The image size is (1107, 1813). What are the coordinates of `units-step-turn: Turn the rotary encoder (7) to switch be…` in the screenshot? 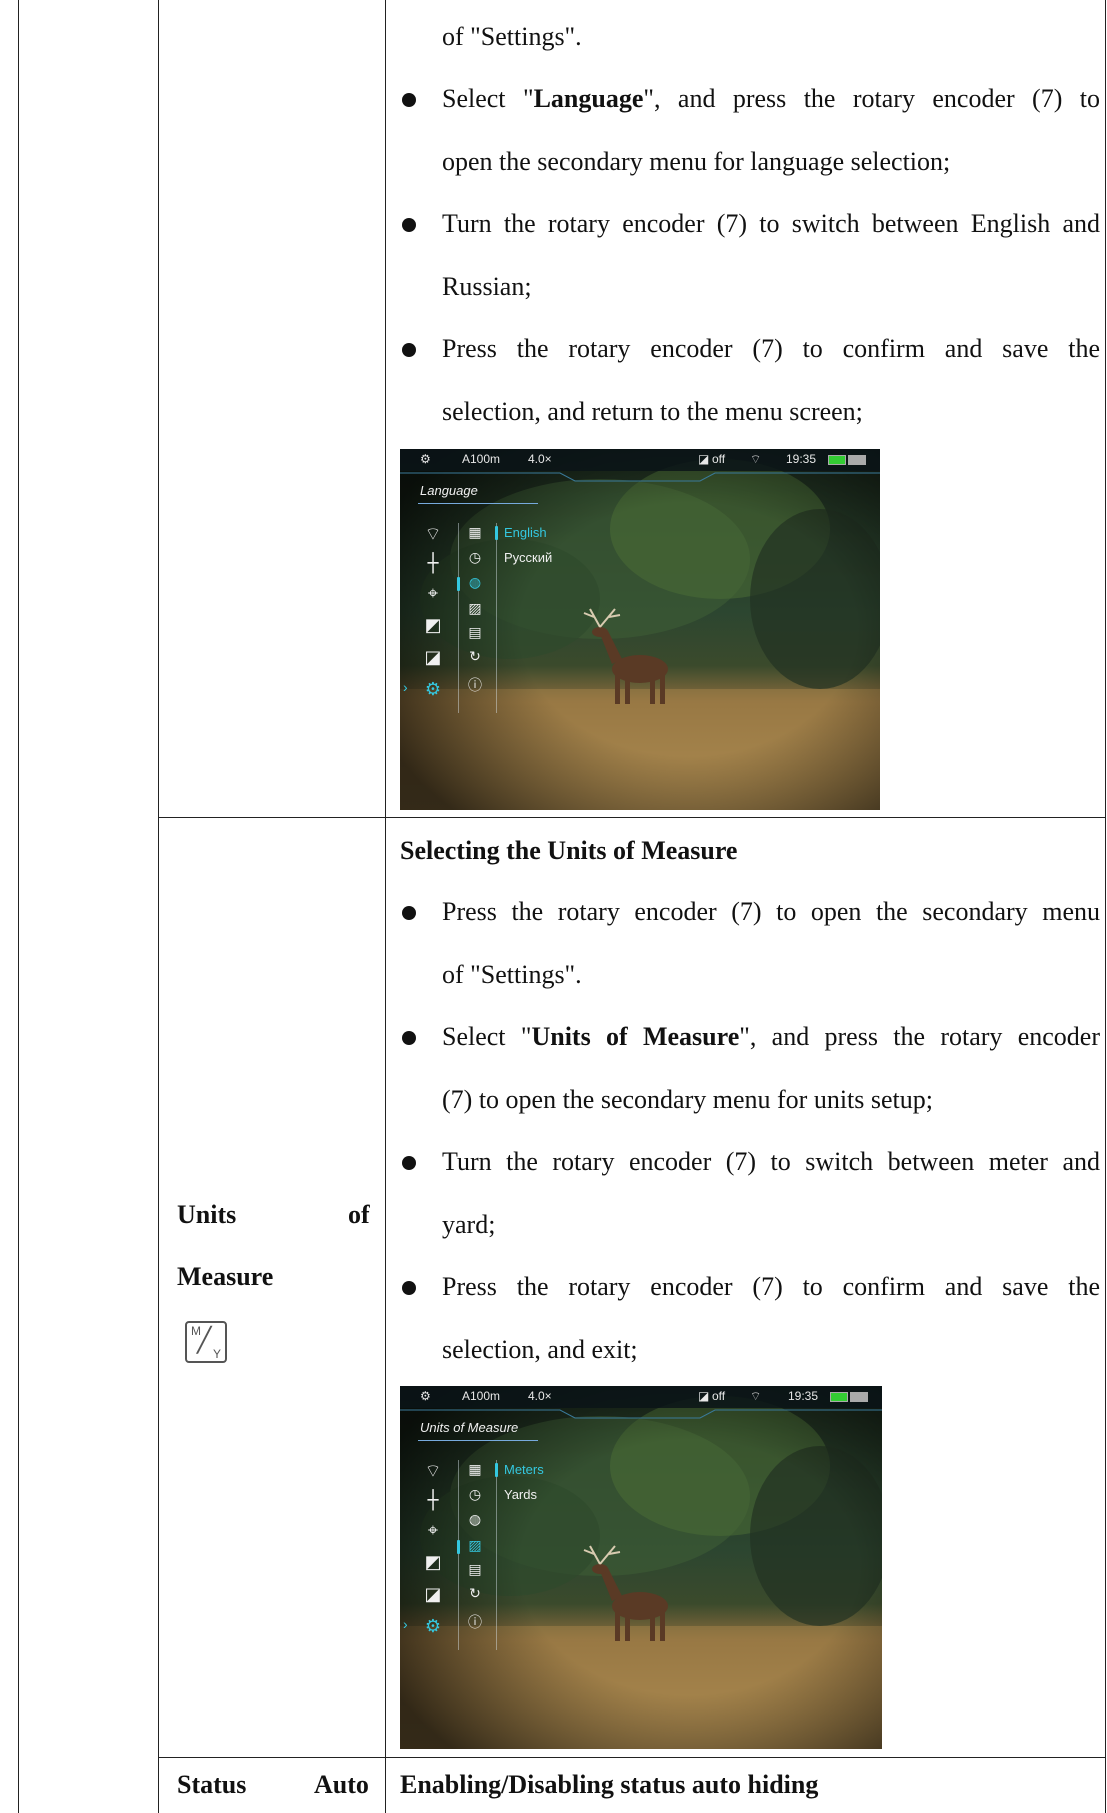 It's located at (771, 1161).